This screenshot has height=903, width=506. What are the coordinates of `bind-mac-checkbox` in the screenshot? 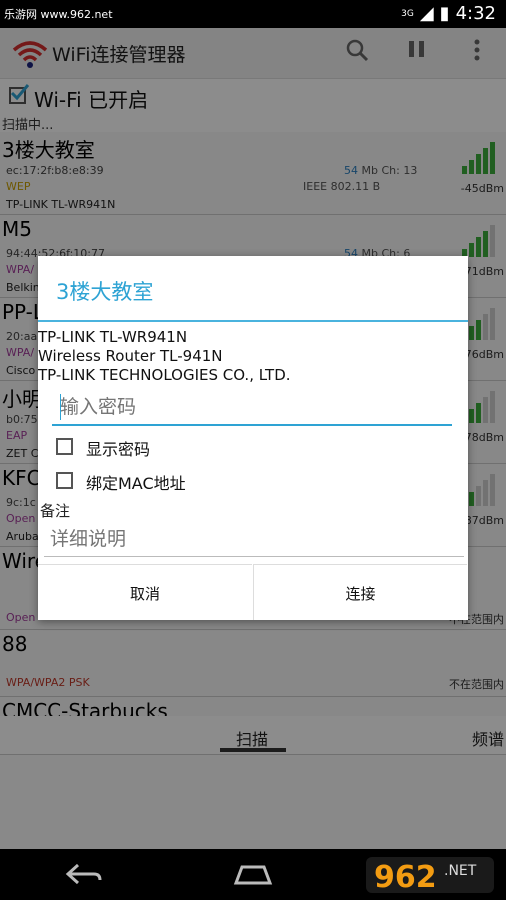 It's located at (64, 480).